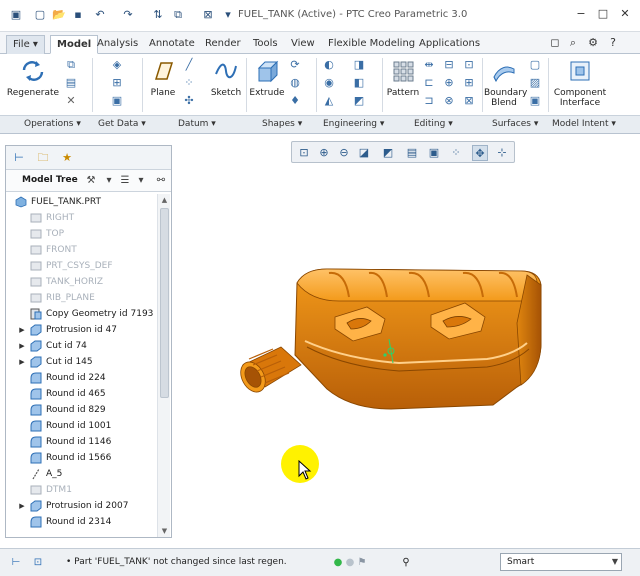 The image size is (640, 576). Describe the element at coordinates (81, 442) in the screenshot. I see `tree-item-round: Round id 1146` at that location.